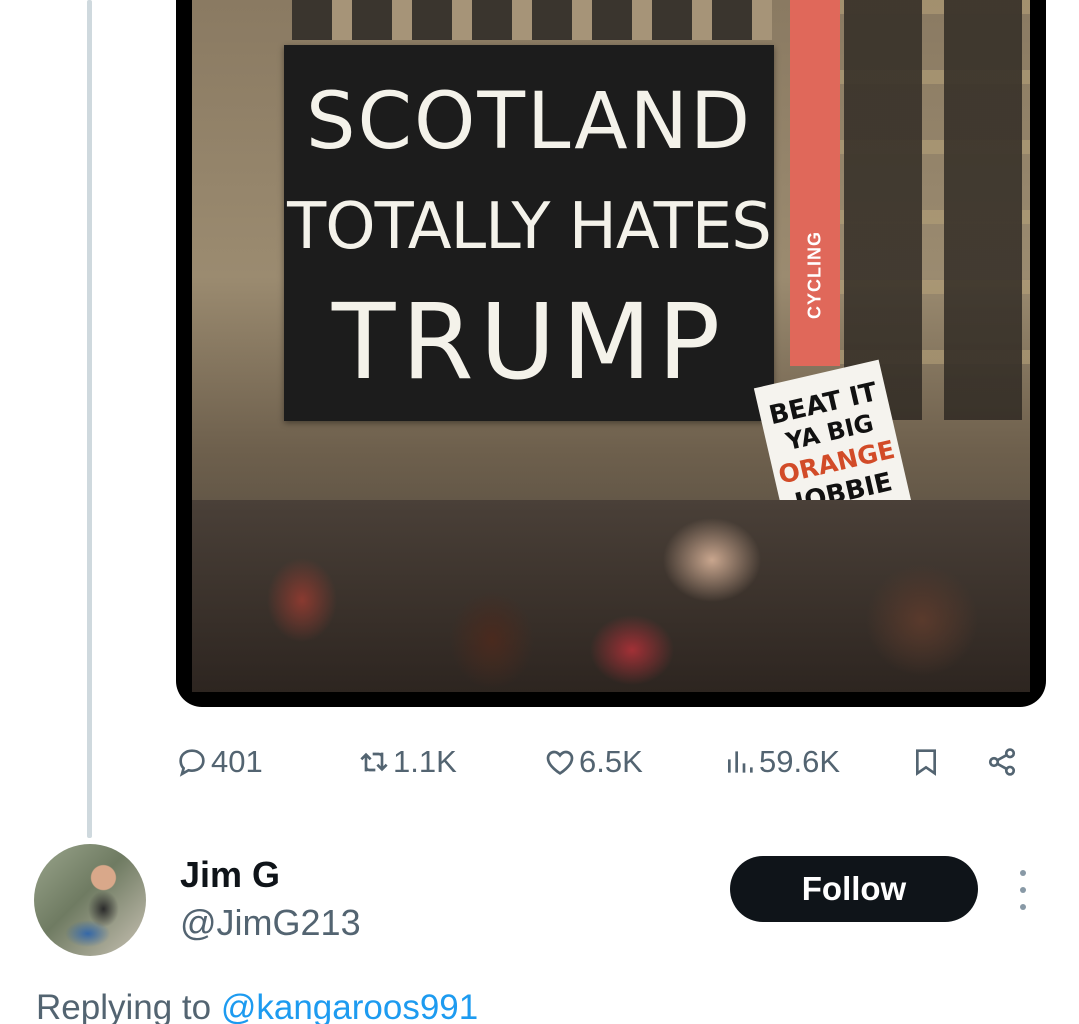 The image size is (1079, 1024). Describe the element at coordinates (854, 889) in the screenshot. I see `follow-button: Follow` at that location.